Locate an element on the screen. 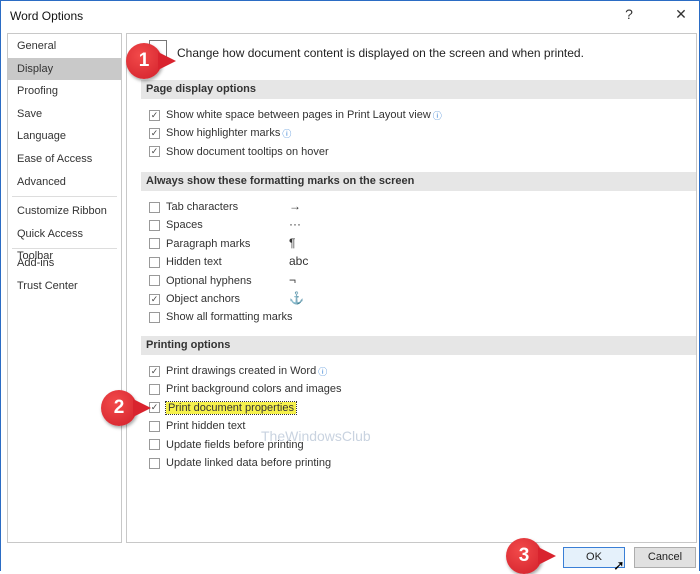  sidebar-item-language: Language is located at coordinates (64, 136).